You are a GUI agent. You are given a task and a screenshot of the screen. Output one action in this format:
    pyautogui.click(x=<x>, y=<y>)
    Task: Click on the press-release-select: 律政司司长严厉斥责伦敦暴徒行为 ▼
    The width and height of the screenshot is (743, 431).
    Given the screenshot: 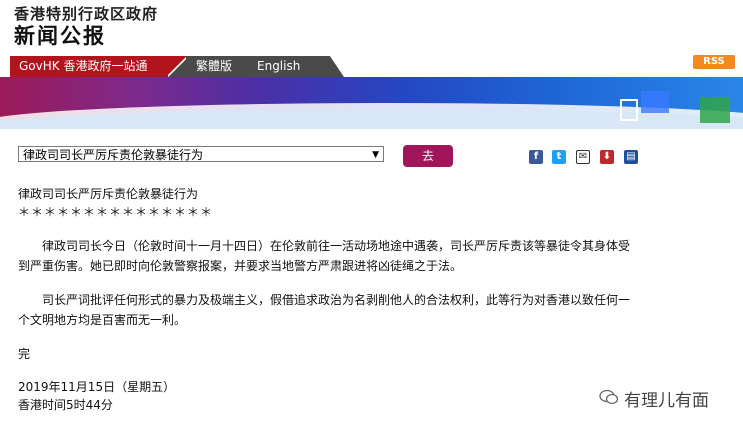 What is the action you would take?
    pyautogui.click(x=201, y=154)
    